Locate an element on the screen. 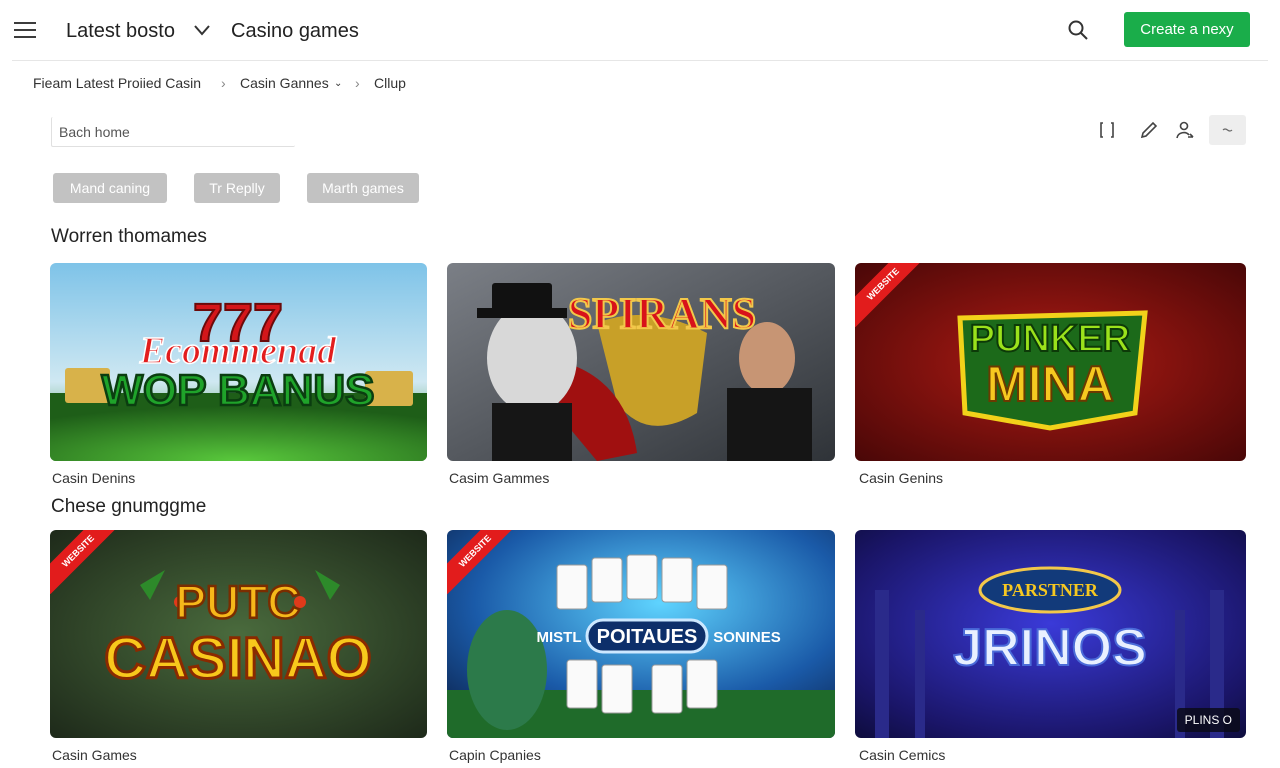 This screenshot has height=768, width=1280. card-label: Casim Gammes is located at coordinates (499, 478).